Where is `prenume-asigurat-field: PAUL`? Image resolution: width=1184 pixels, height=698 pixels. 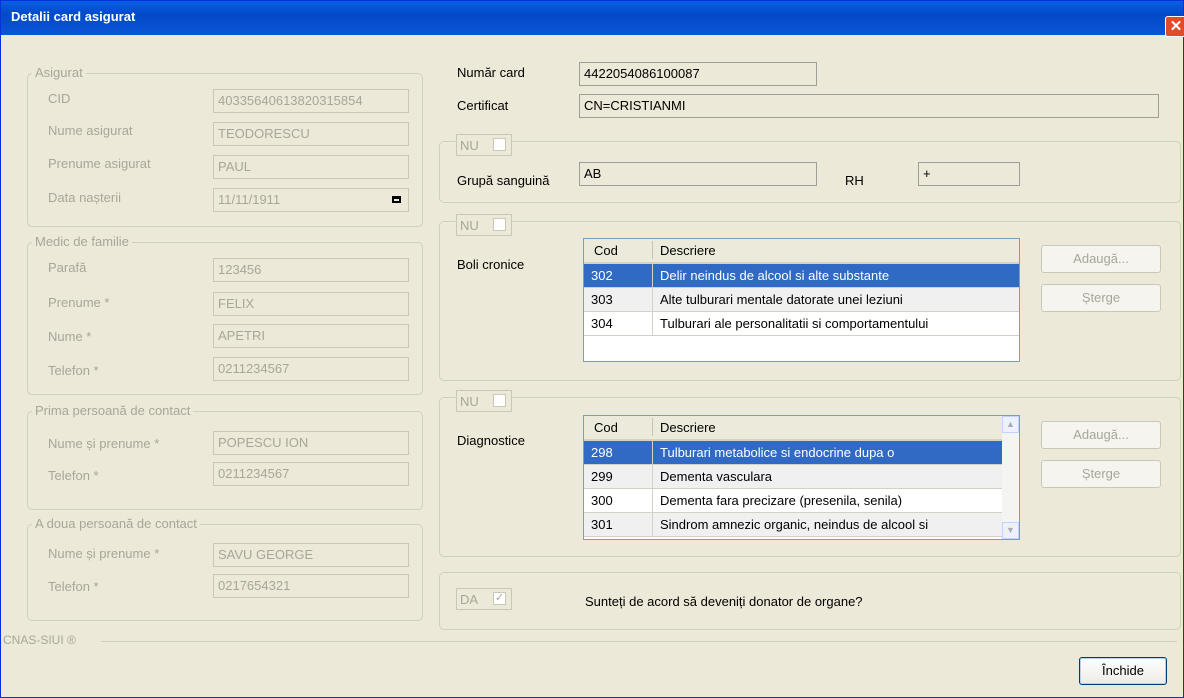
prenume-asigurat-field: PAUL is located at coordinates (311, 167).